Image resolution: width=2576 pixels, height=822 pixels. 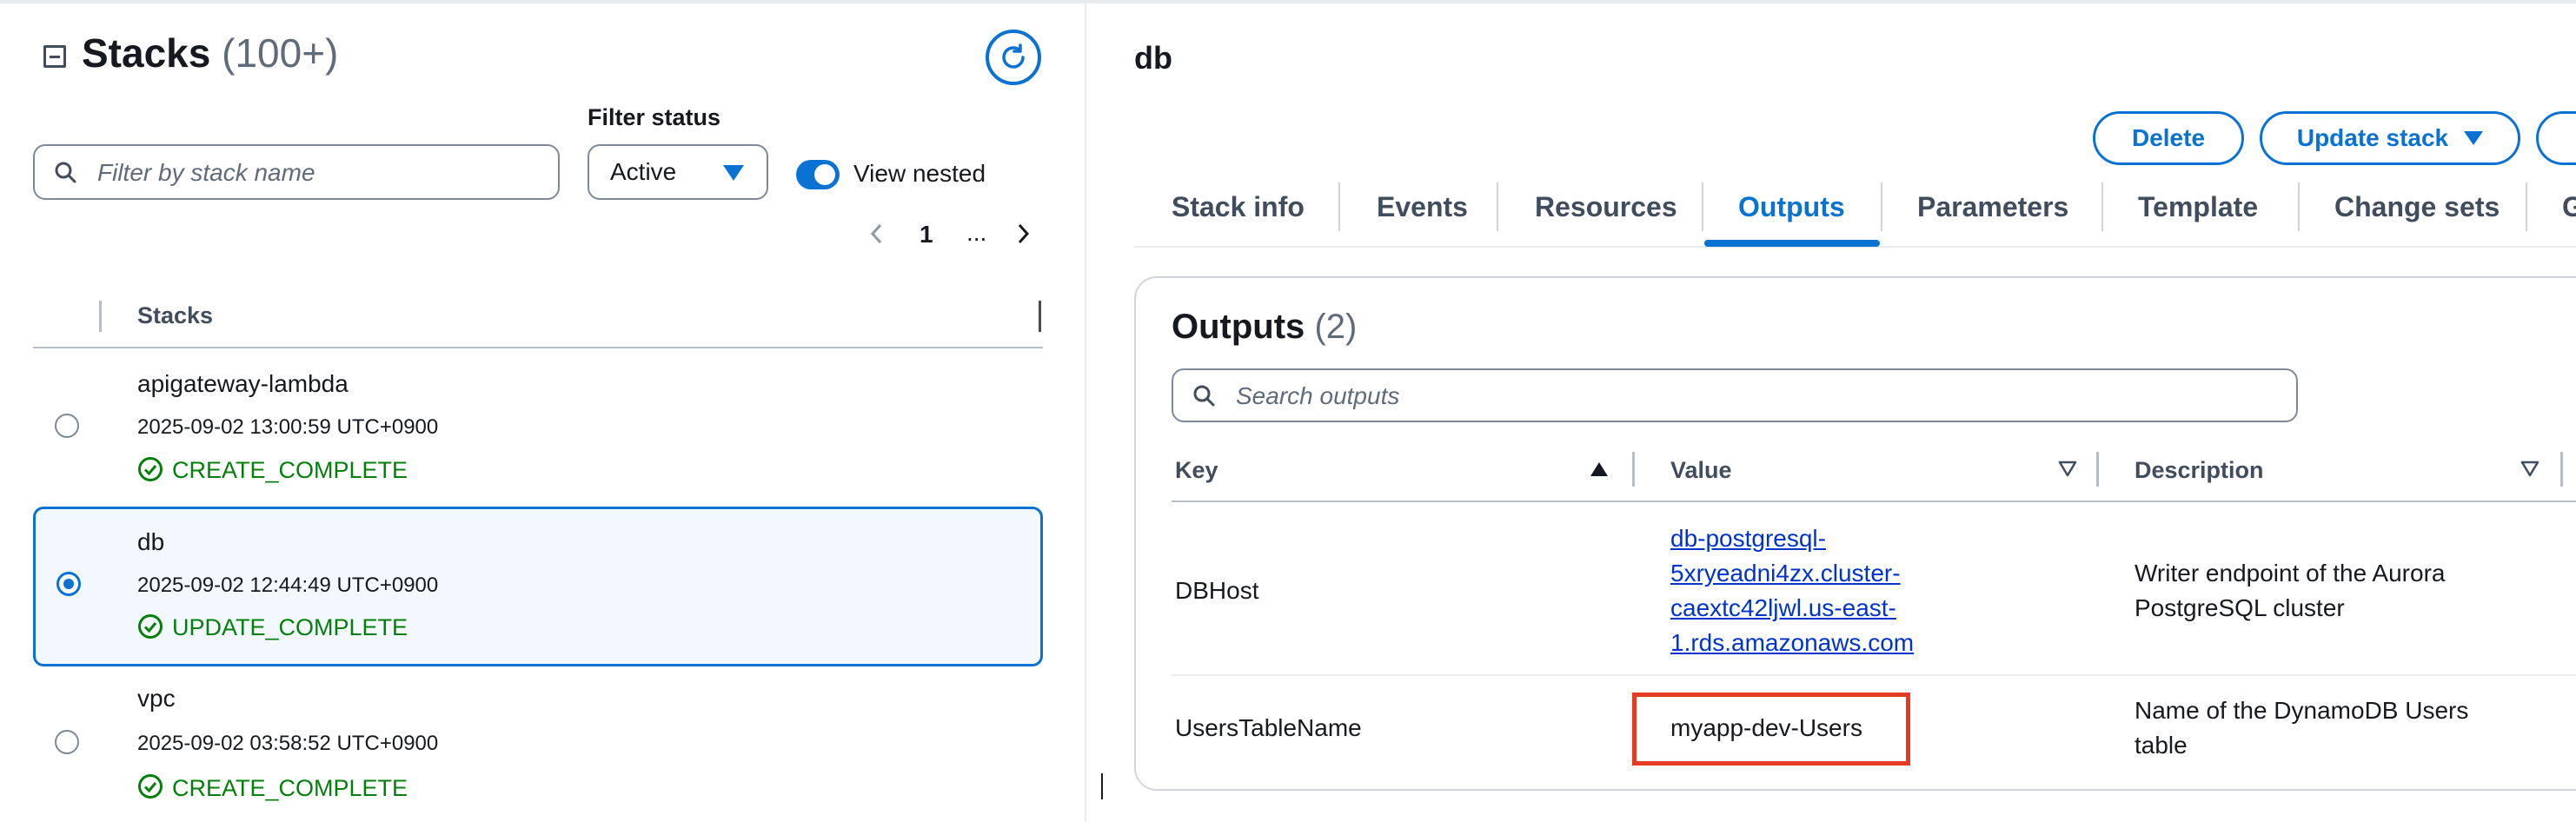 What do you see at coordinates (1792, 244) in the screenshot?
I see `active-tab-indicator` at bounding box center [1792, 244].